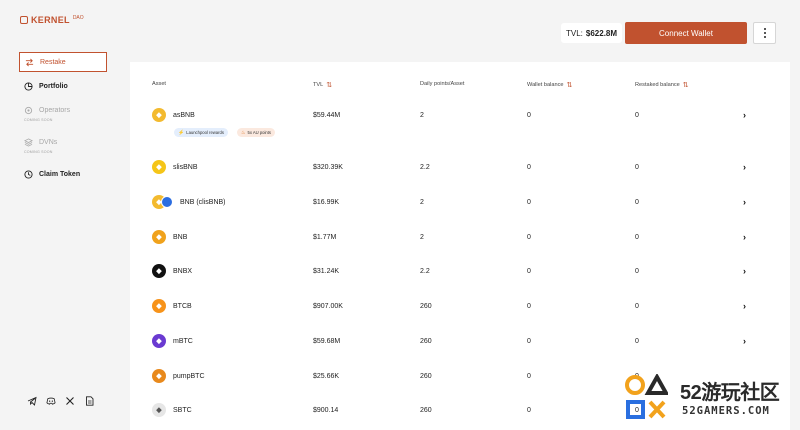  I want to click on logo: KERNEL DAO, so click(52, 20).